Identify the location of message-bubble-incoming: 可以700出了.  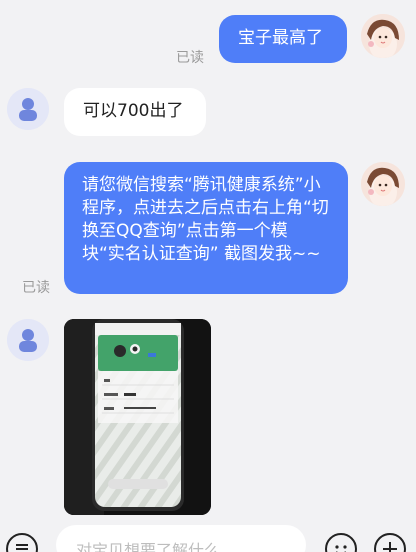
(135, 112).